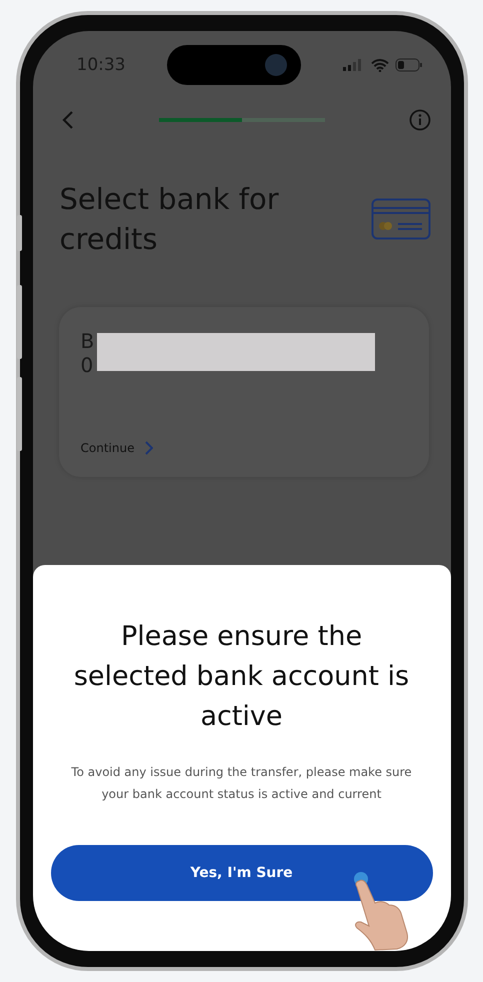 This screenshot has height=982, width=483. Describe the element at coordinates (379, 65) in the screenshot. I see `wifi-icon` at that location.